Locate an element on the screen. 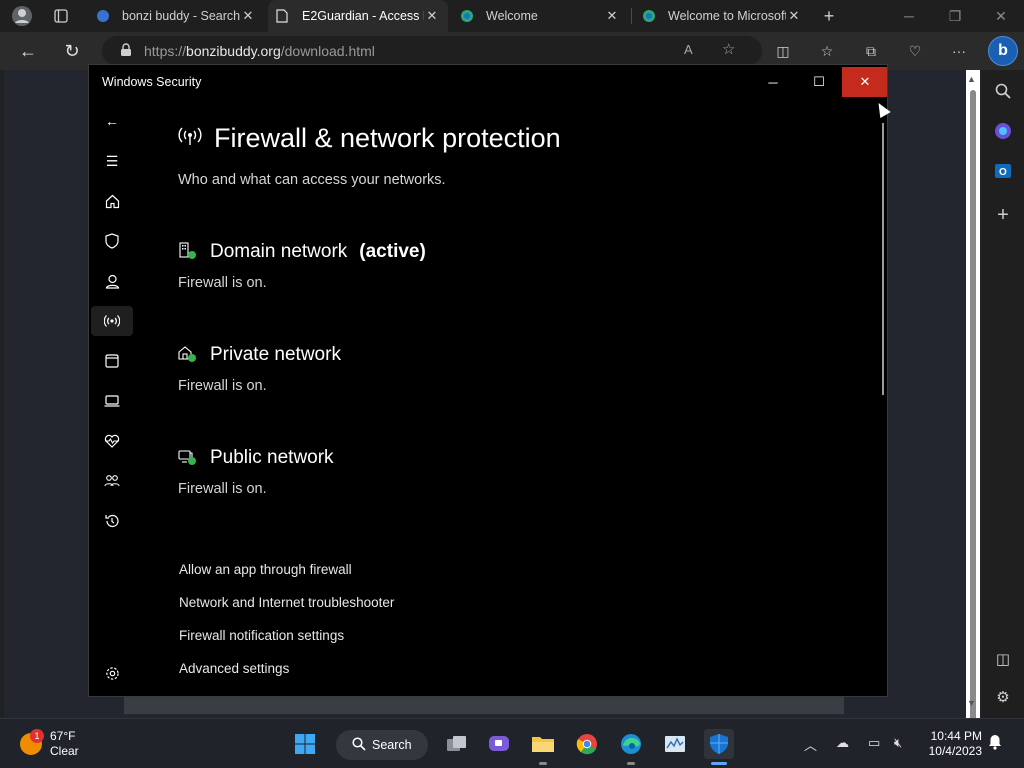  shield-icon is located at coordinates (112, 241).